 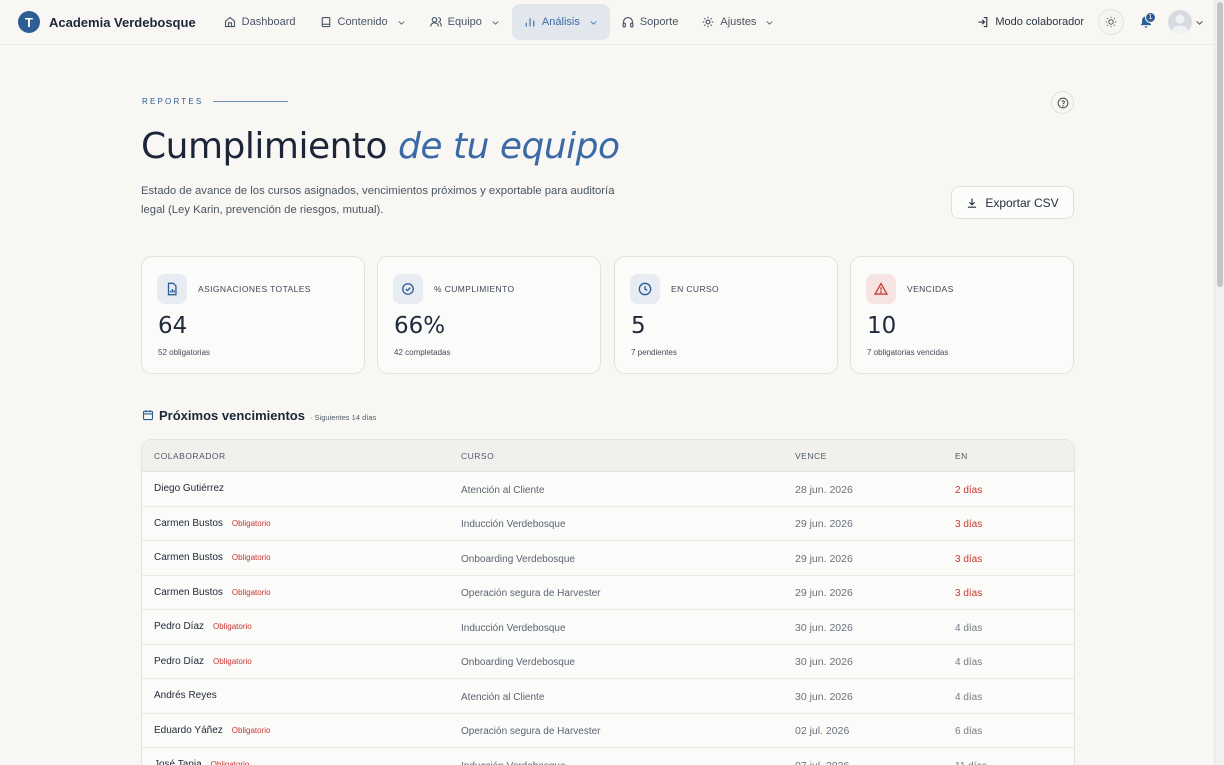 What do you see at coordinates (1022, 202) in the screenshot?
I see `export-csv-label: Exportar CSV` at bounding box center [1022, 202].